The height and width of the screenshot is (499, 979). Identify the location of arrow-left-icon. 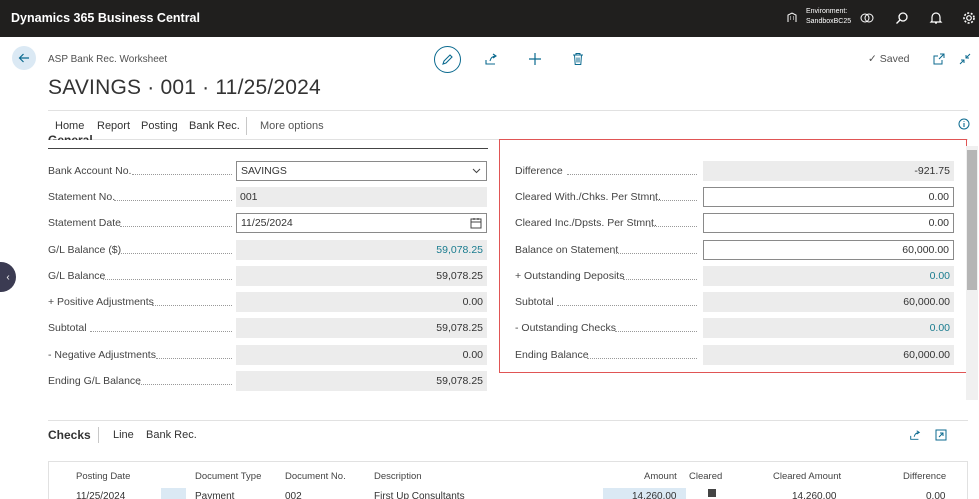
(23, 58).